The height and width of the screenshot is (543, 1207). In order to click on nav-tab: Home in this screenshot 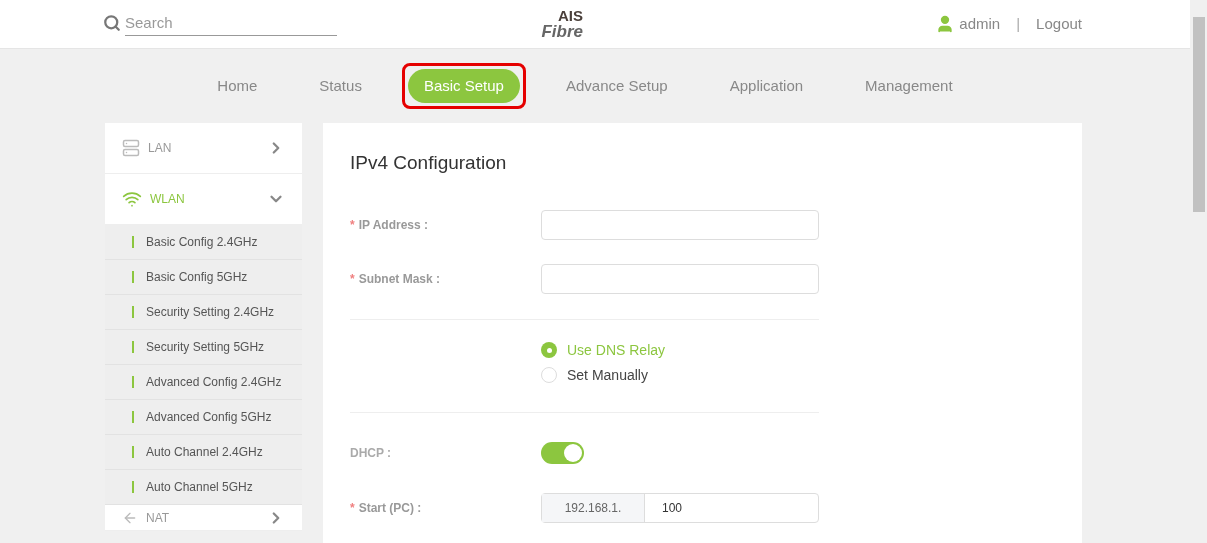, I will do `click(237, 86)`.